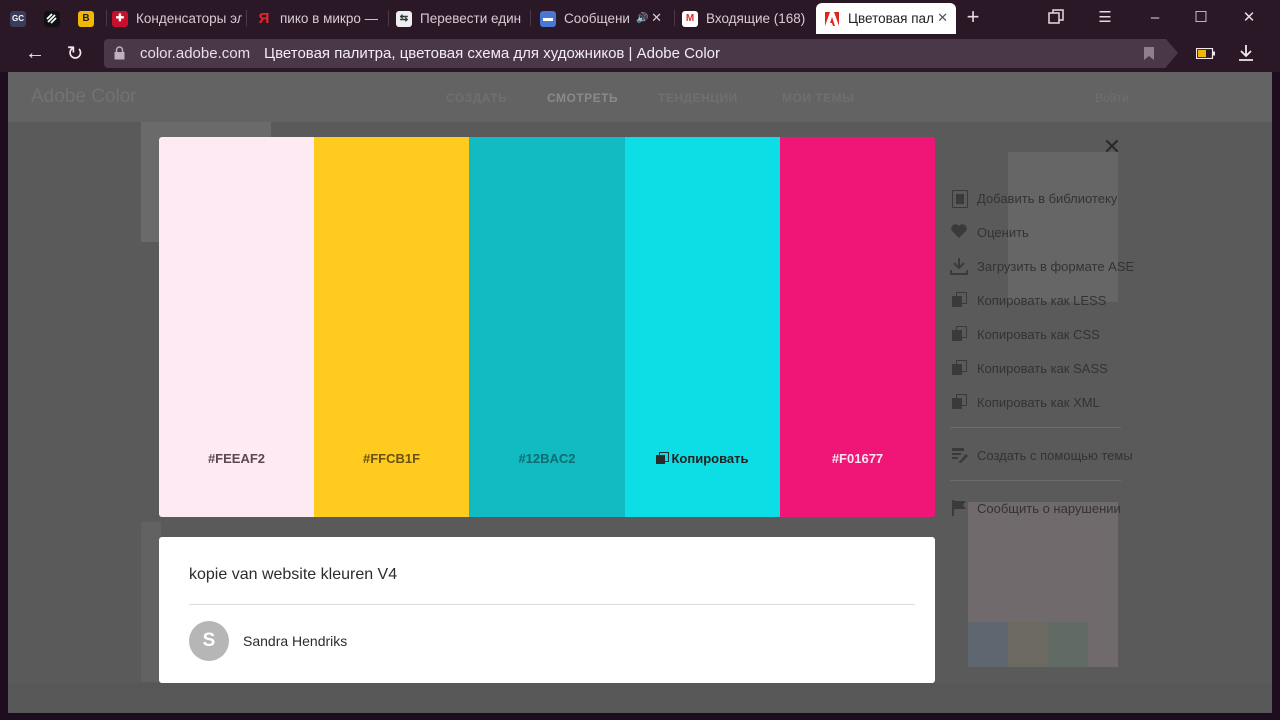 The image size is (1280, 720). Describe the element at coordinates (1206, 53) in the screenshot. I see `battery-saver-icon` at that location.